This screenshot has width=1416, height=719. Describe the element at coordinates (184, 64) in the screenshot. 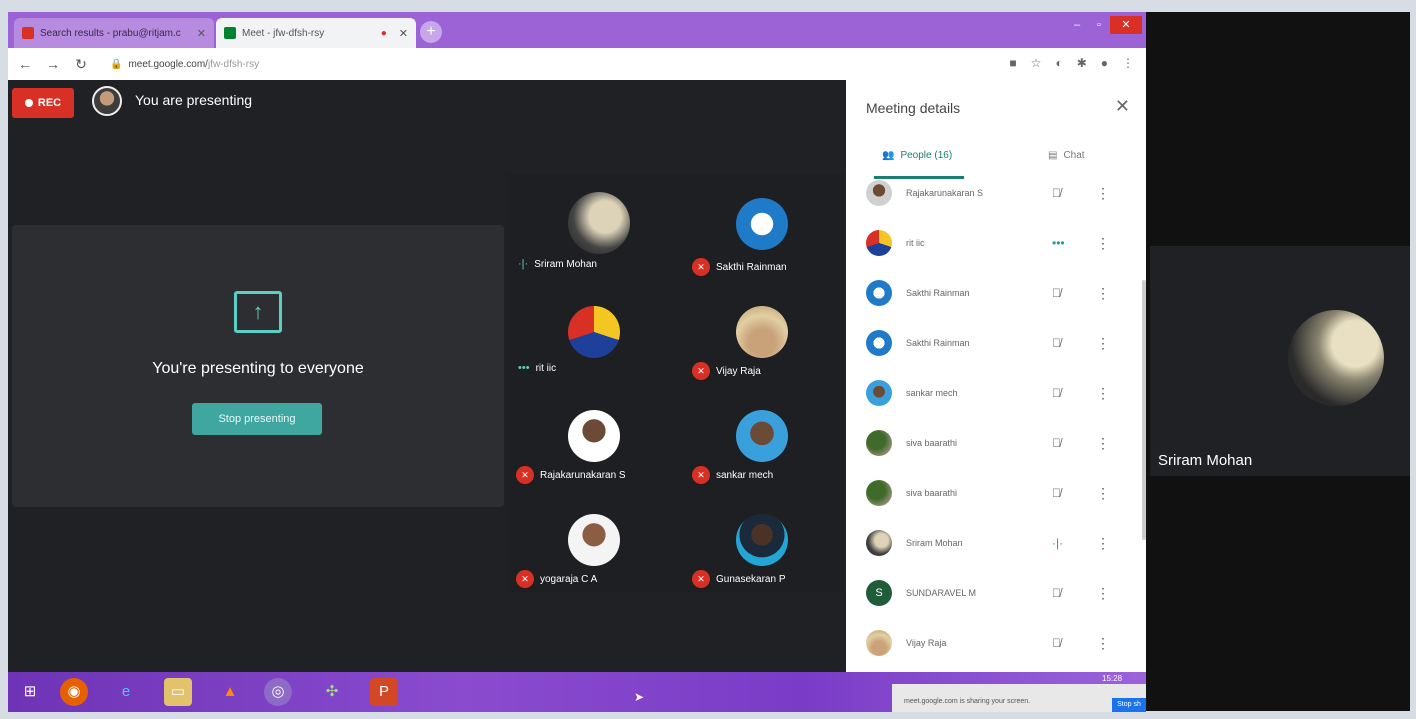

I see `url-field: 🔒 meet.google.com/jfw-dfsh-rsy` at that location.